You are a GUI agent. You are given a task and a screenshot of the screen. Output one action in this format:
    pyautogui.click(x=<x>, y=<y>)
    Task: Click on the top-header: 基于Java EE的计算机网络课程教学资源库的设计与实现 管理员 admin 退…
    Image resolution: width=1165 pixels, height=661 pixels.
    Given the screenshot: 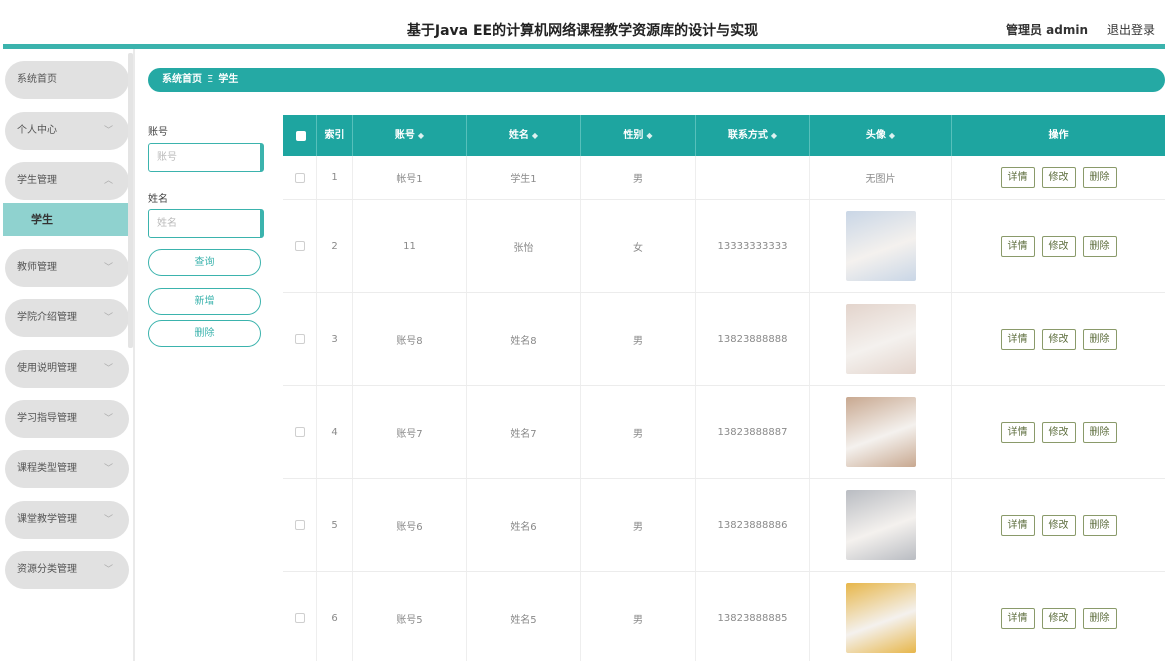 What is the action you would take?
    pyautogui.click(x=582, y=22)
    